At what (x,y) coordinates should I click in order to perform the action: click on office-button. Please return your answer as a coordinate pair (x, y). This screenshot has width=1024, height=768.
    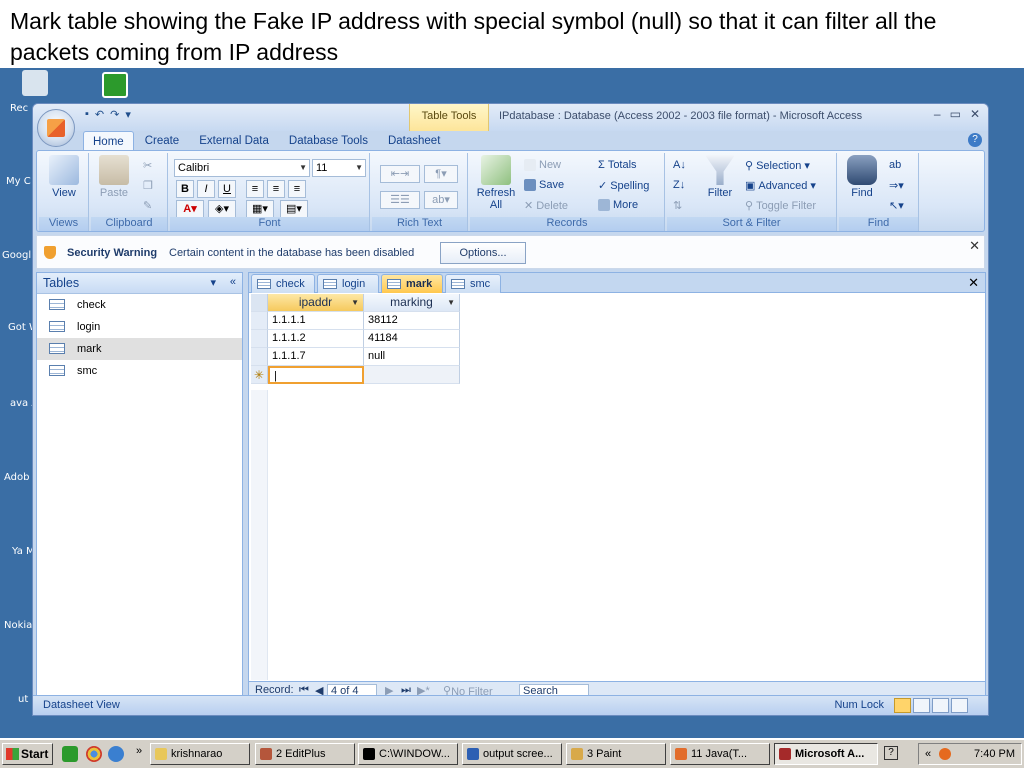
    Looking at the image, I should click on (56, 128).